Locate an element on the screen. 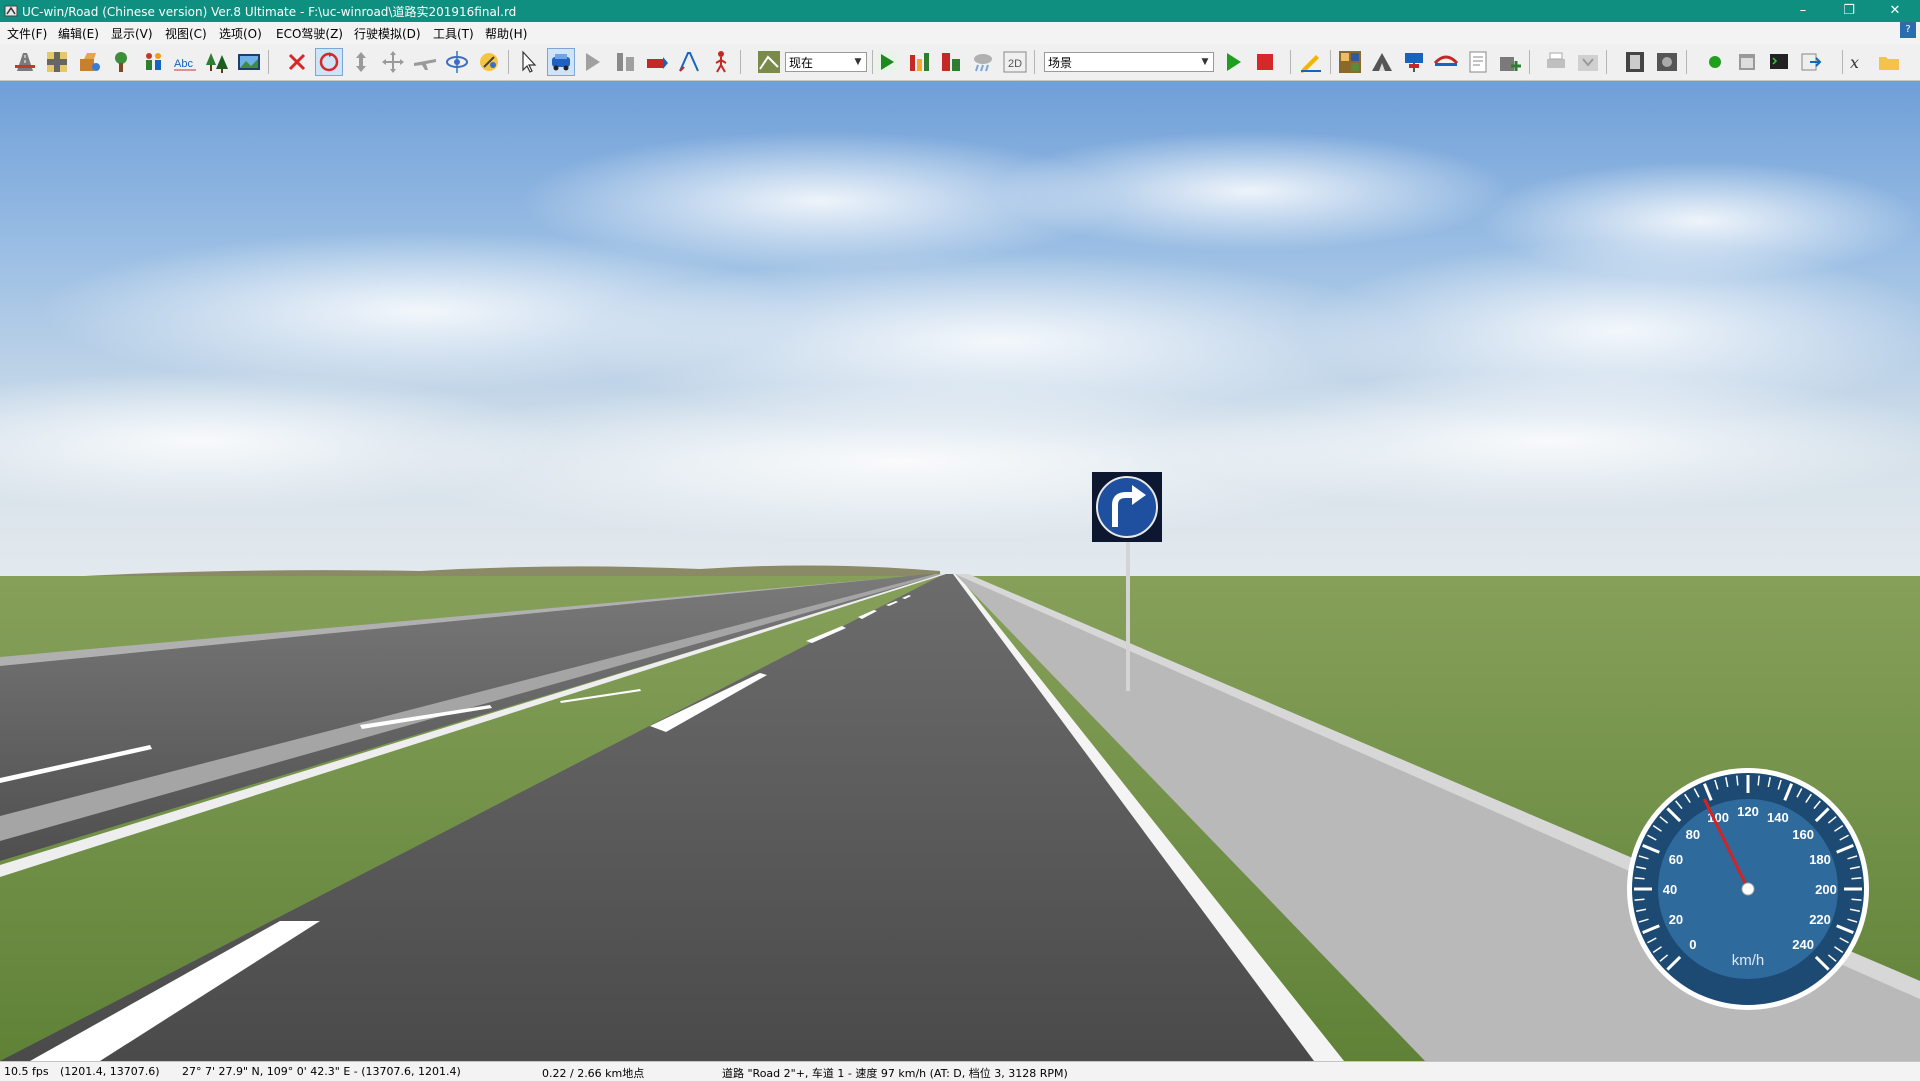 This screenshot has height=1081, width=1920. close-button: ✕ is located at coordinates (1895, 11).